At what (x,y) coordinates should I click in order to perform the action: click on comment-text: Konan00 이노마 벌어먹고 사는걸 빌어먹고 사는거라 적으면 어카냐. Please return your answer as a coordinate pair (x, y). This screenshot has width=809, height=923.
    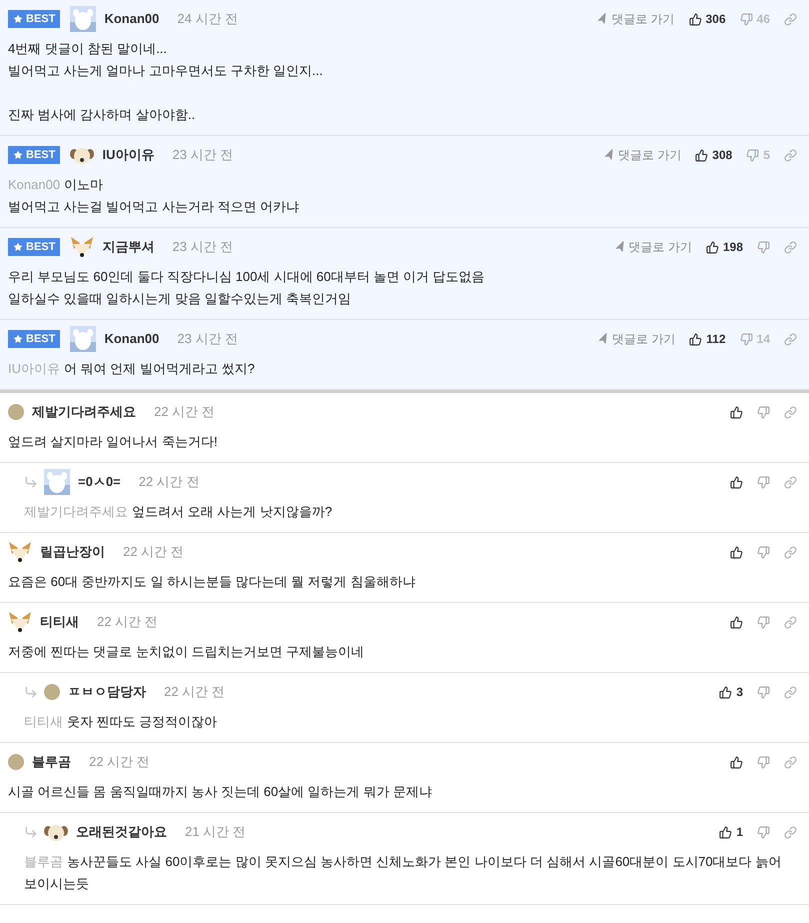
    Looking at the image, I should click on (154, 196).